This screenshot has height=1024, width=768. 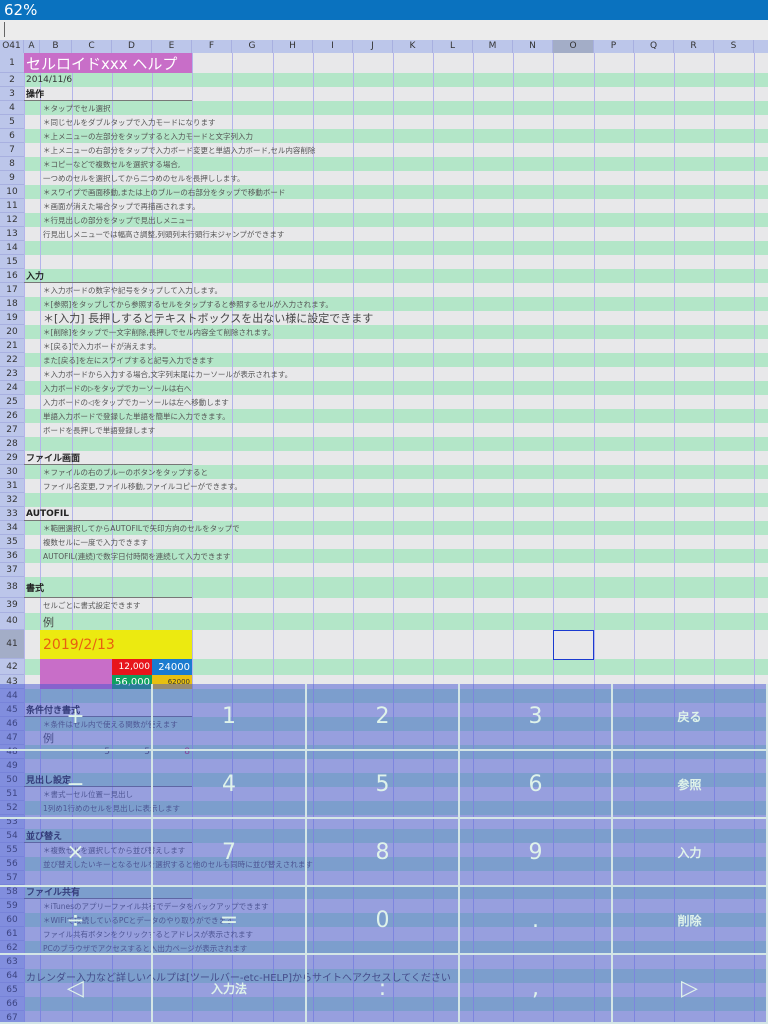 What do you see at coordinates (12, 458) in the screenshot?
I see `row-header-29: 29` at bounding box center [12, 458].